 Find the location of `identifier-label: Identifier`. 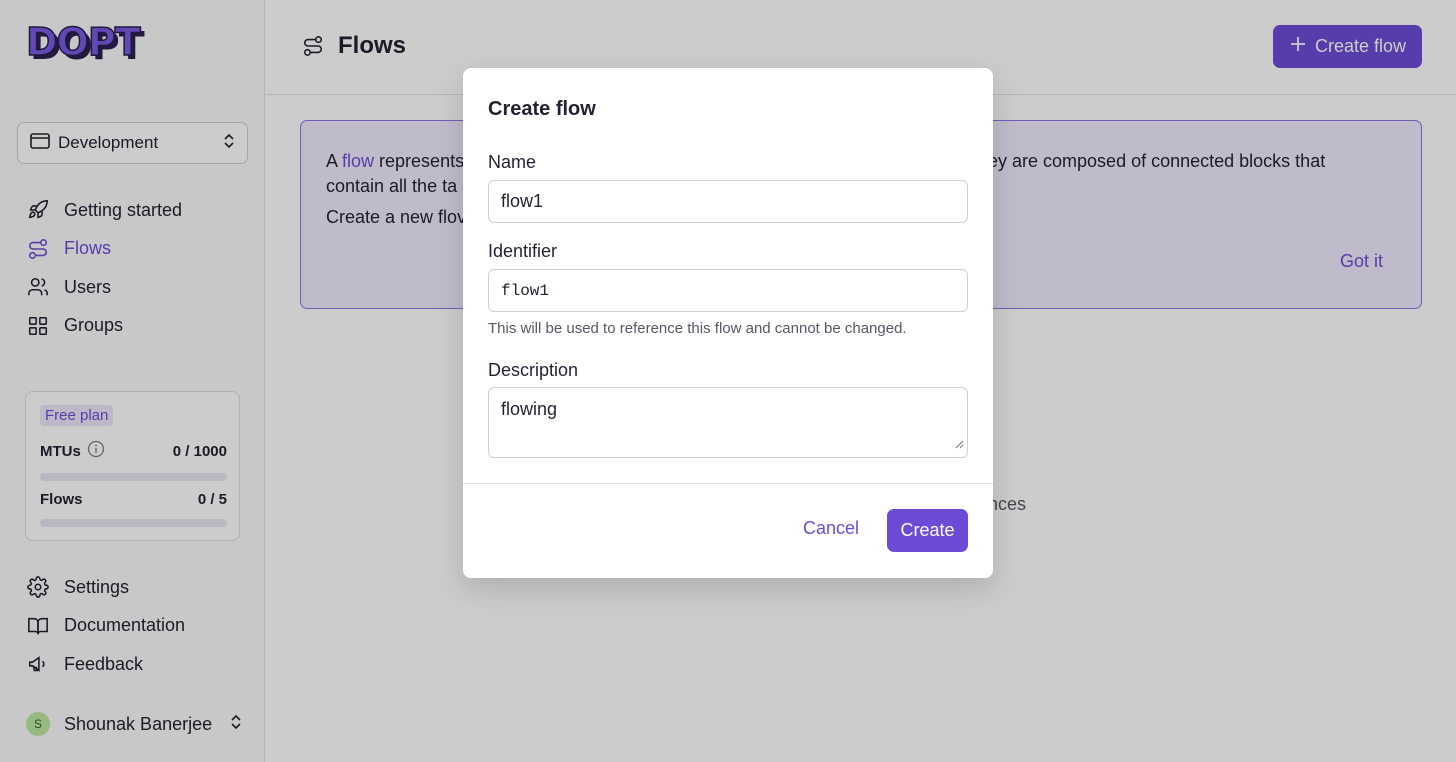

identifier-label: Identifier is located at coordinates (523, 251).